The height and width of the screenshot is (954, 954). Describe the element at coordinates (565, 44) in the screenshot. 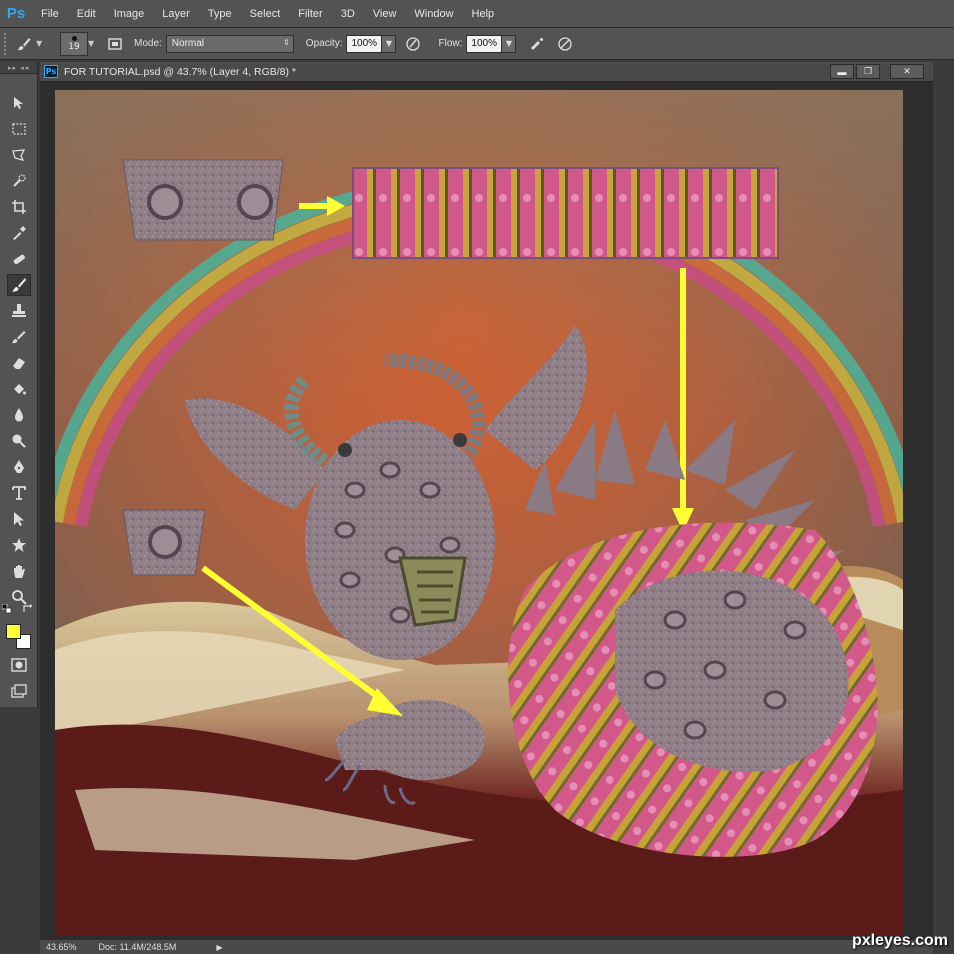

I see `pressure-size-icon` at that location.